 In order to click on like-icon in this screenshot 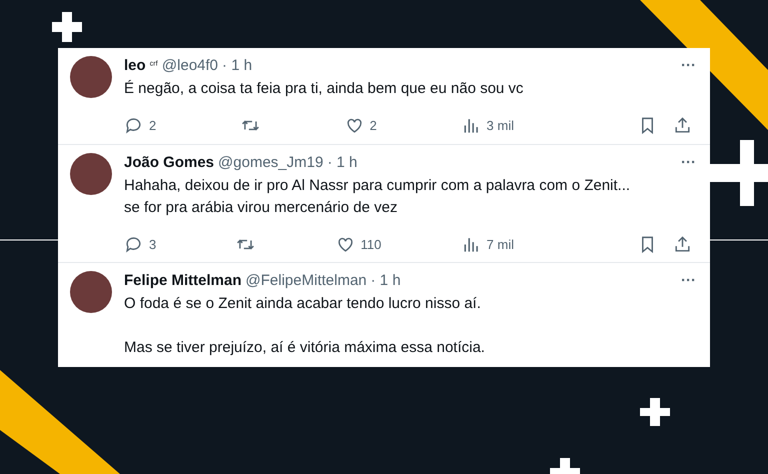, I will do `click(354, 126)`.